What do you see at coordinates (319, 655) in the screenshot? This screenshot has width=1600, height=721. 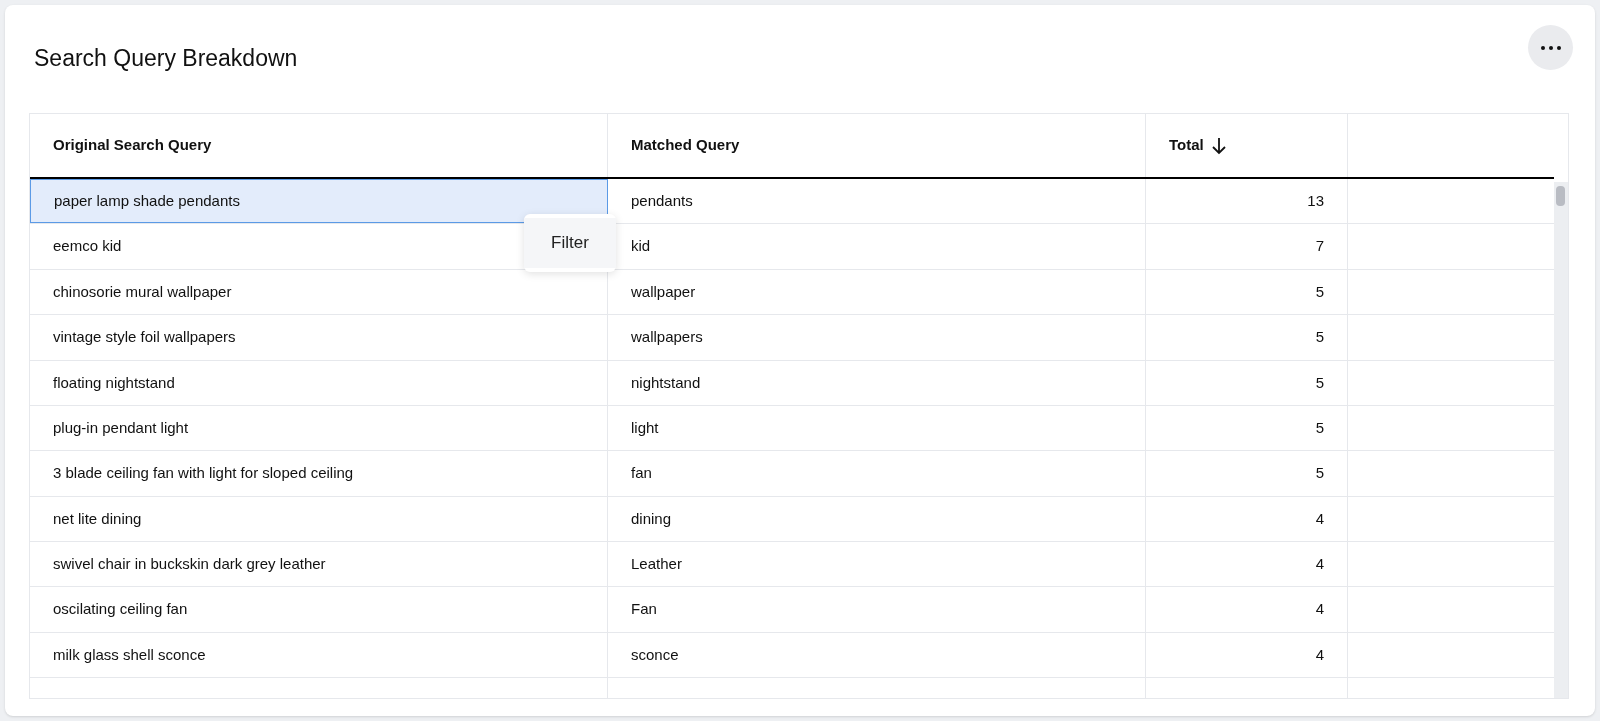 I see `table-cell: milk glass shell sconce` at bounding box center [319, 655].